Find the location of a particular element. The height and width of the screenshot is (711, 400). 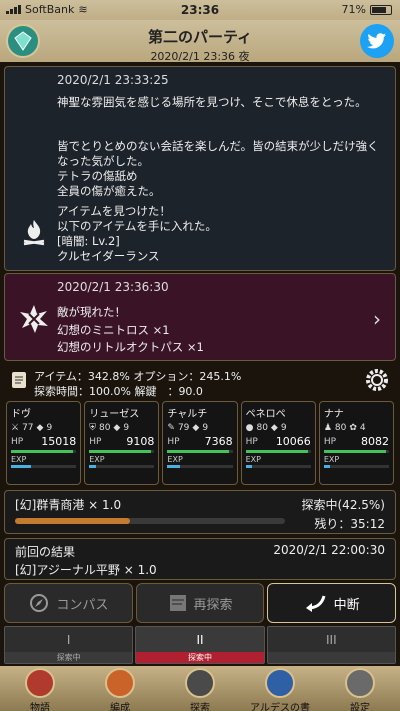

nav-label: 設定 is located at coordinates (360, 707).